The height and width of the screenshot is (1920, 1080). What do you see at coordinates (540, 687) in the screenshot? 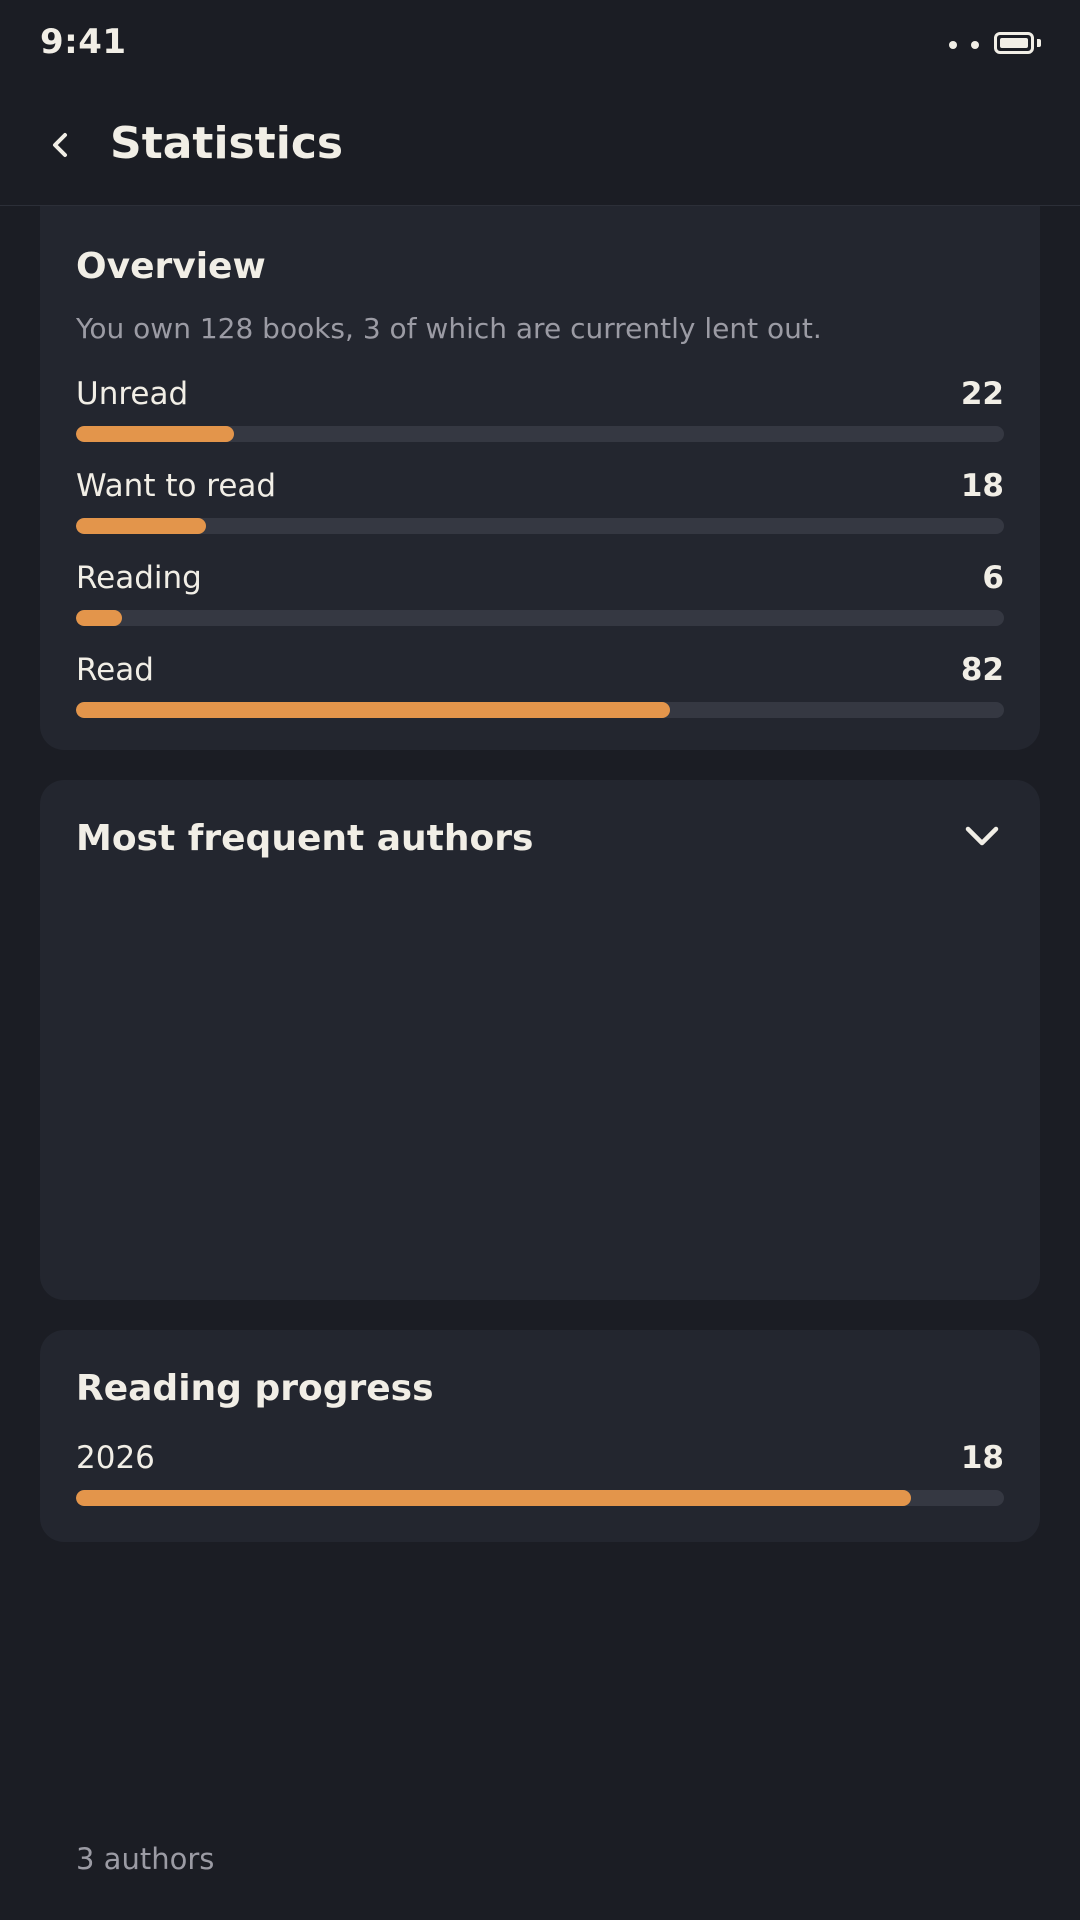
I see `stat-row-read: Read 82` at bounding box center [540, 687].